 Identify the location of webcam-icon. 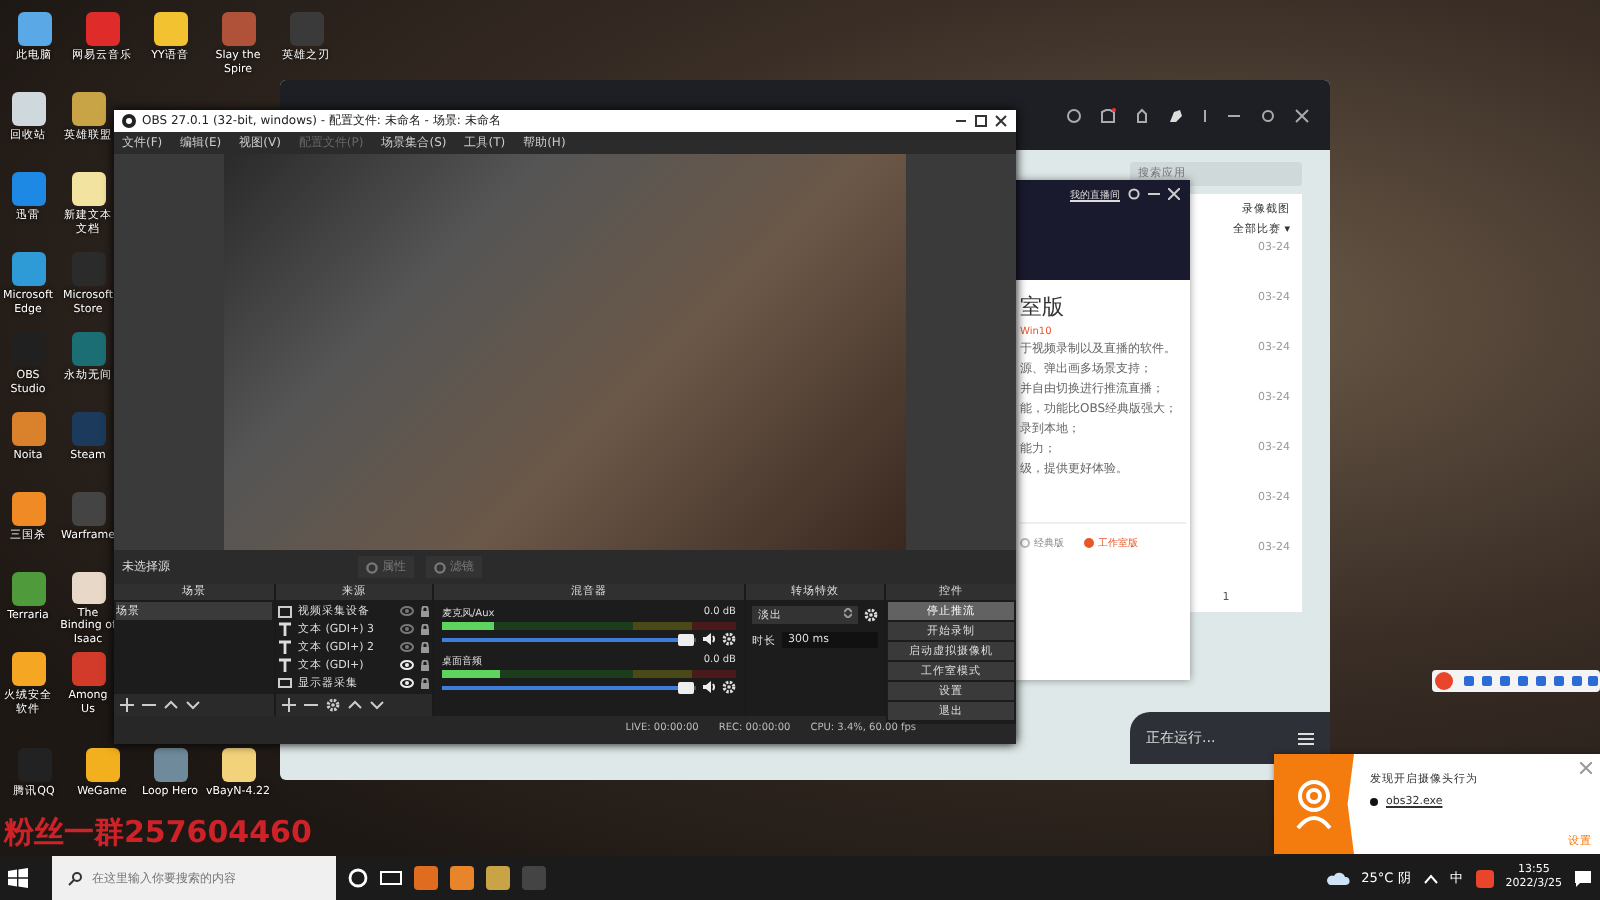
(1314, 804).